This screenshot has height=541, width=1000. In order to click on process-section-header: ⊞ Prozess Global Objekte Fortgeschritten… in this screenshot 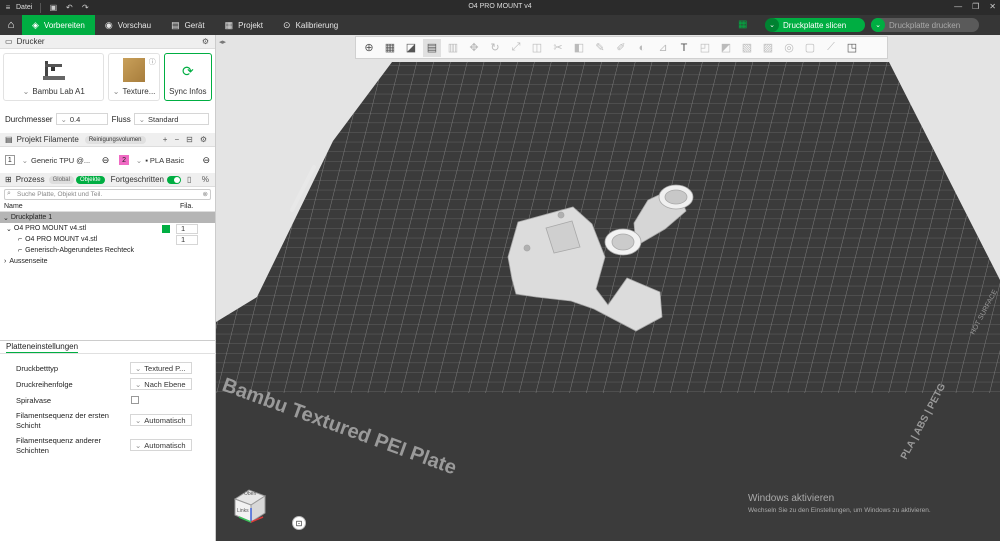, I will do `click(107, 180)`.